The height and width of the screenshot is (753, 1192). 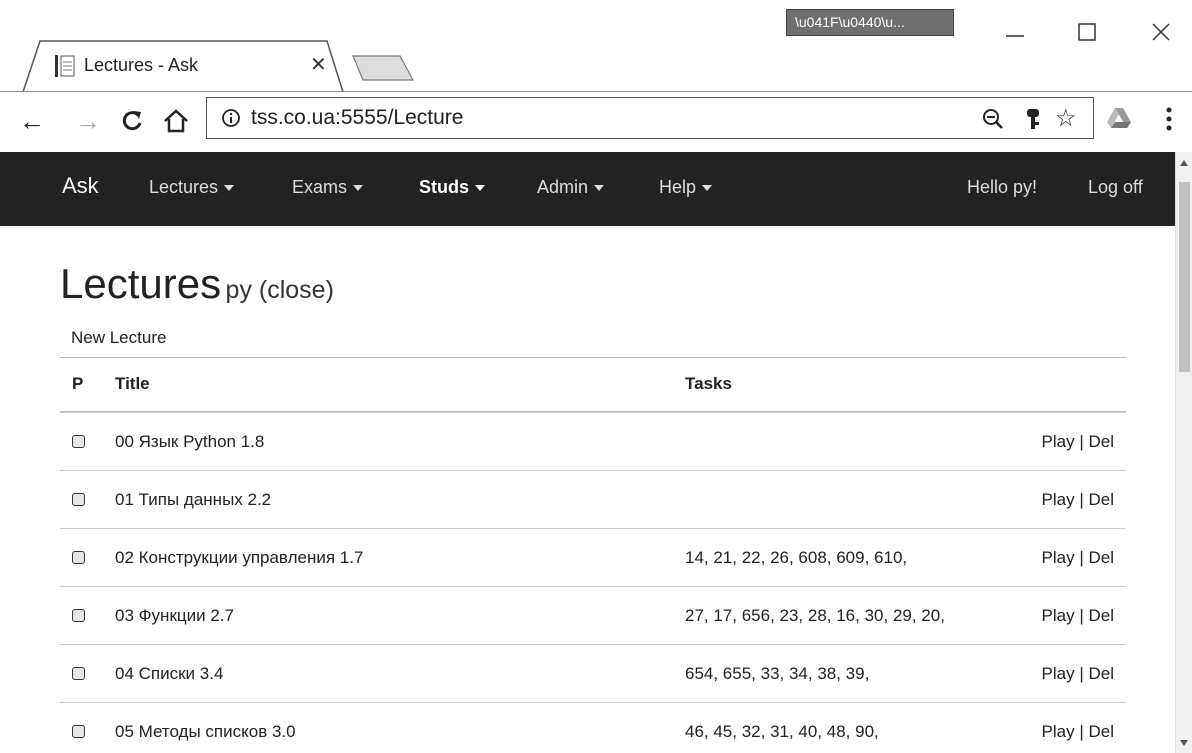 What do you see at coordinates (280, 290) in the screenshot?
I see `course-close-link: py (close)` at bounding box center [280, 290].